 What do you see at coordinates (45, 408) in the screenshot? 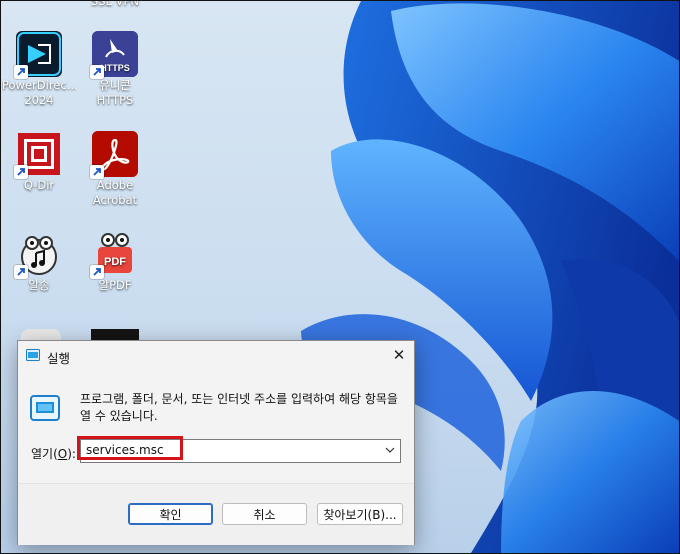
I see `run-program-icon` at bounding box center [45, 408].